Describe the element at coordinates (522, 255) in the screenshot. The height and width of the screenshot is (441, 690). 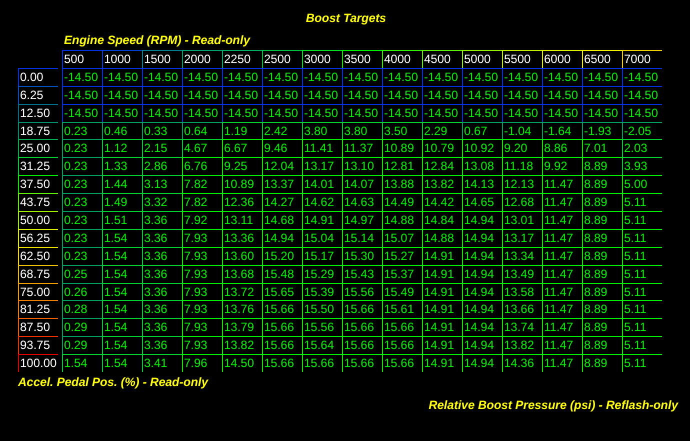
I see `table-cell: 13.34` at that location.